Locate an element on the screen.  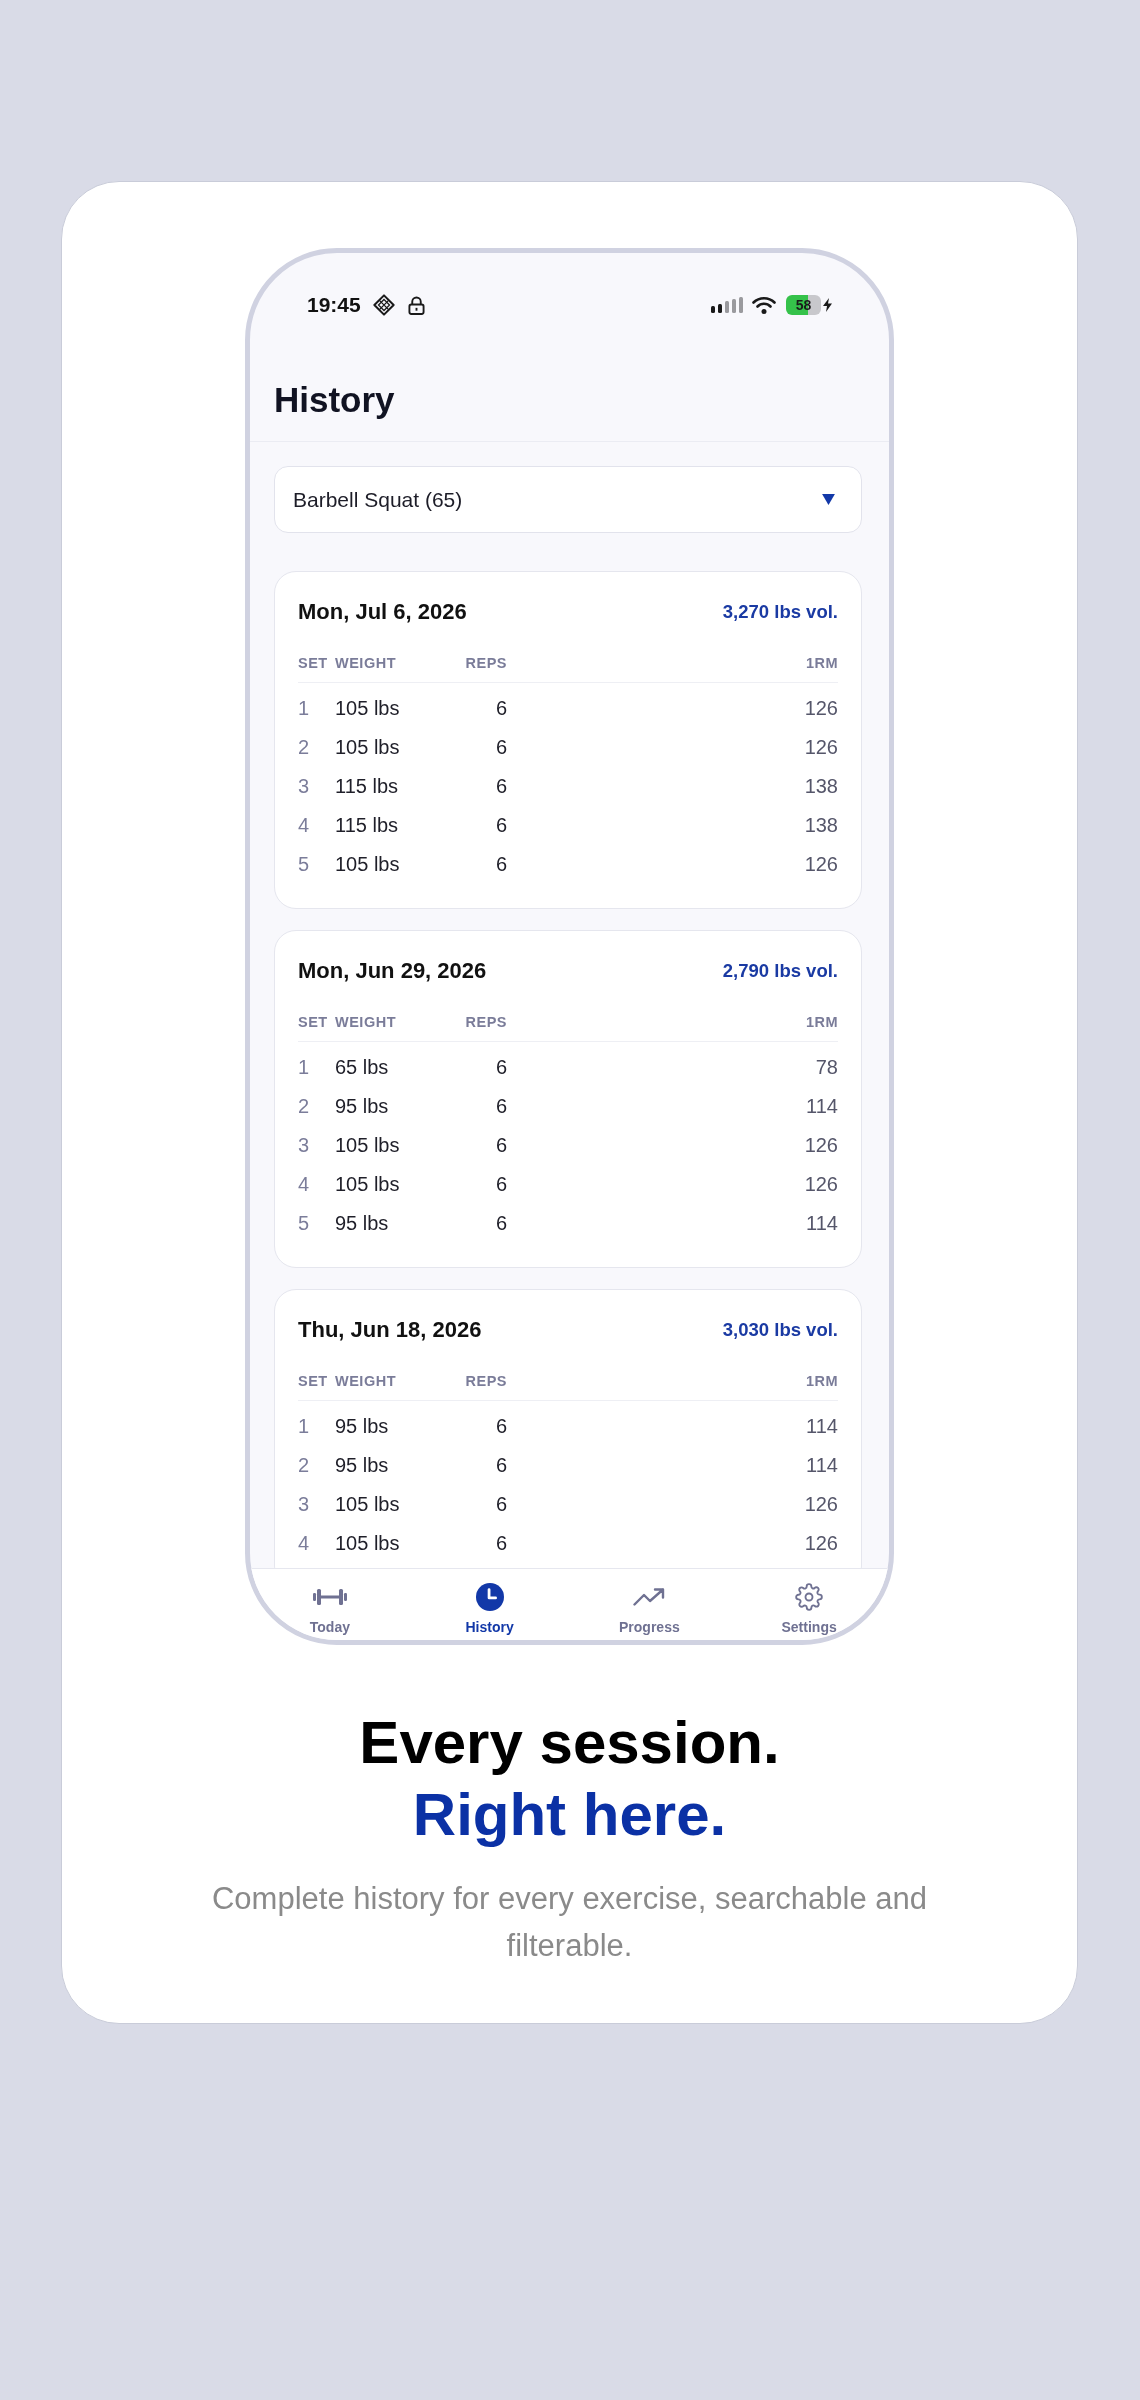
headline: Every session. is located at coordinates (569, 1743).